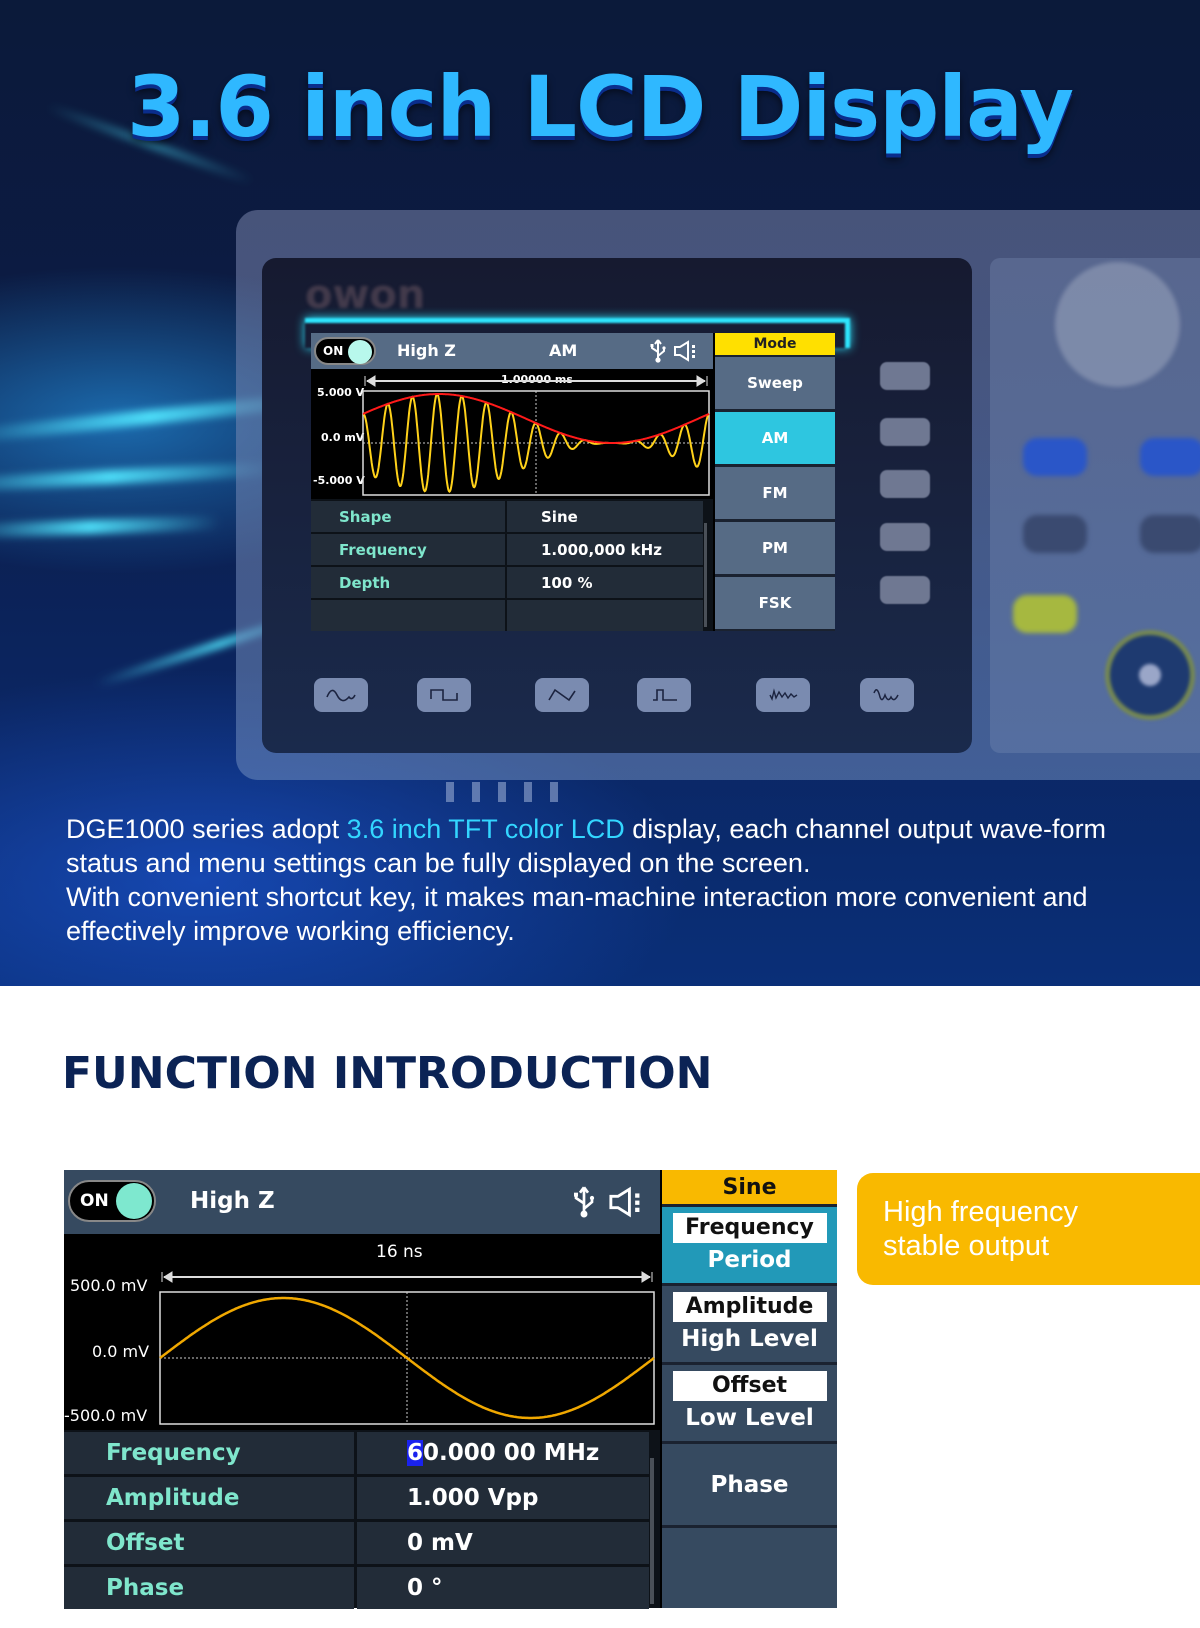 The width and height of the screenshot is (1200, 1628). What do you see at coordinates (749, 1324) in the screenshot?
I see `menu-item-amplitude: Amplitude High Level` at bounding box center [749, 1324].